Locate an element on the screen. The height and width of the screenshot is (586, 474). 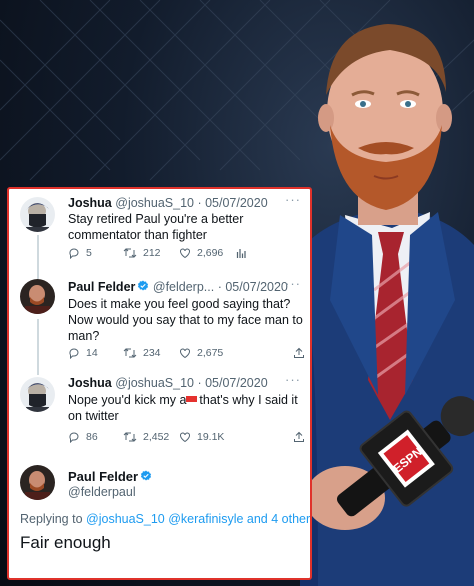
retweet-count: 234 is located at coordinates (152, 353).